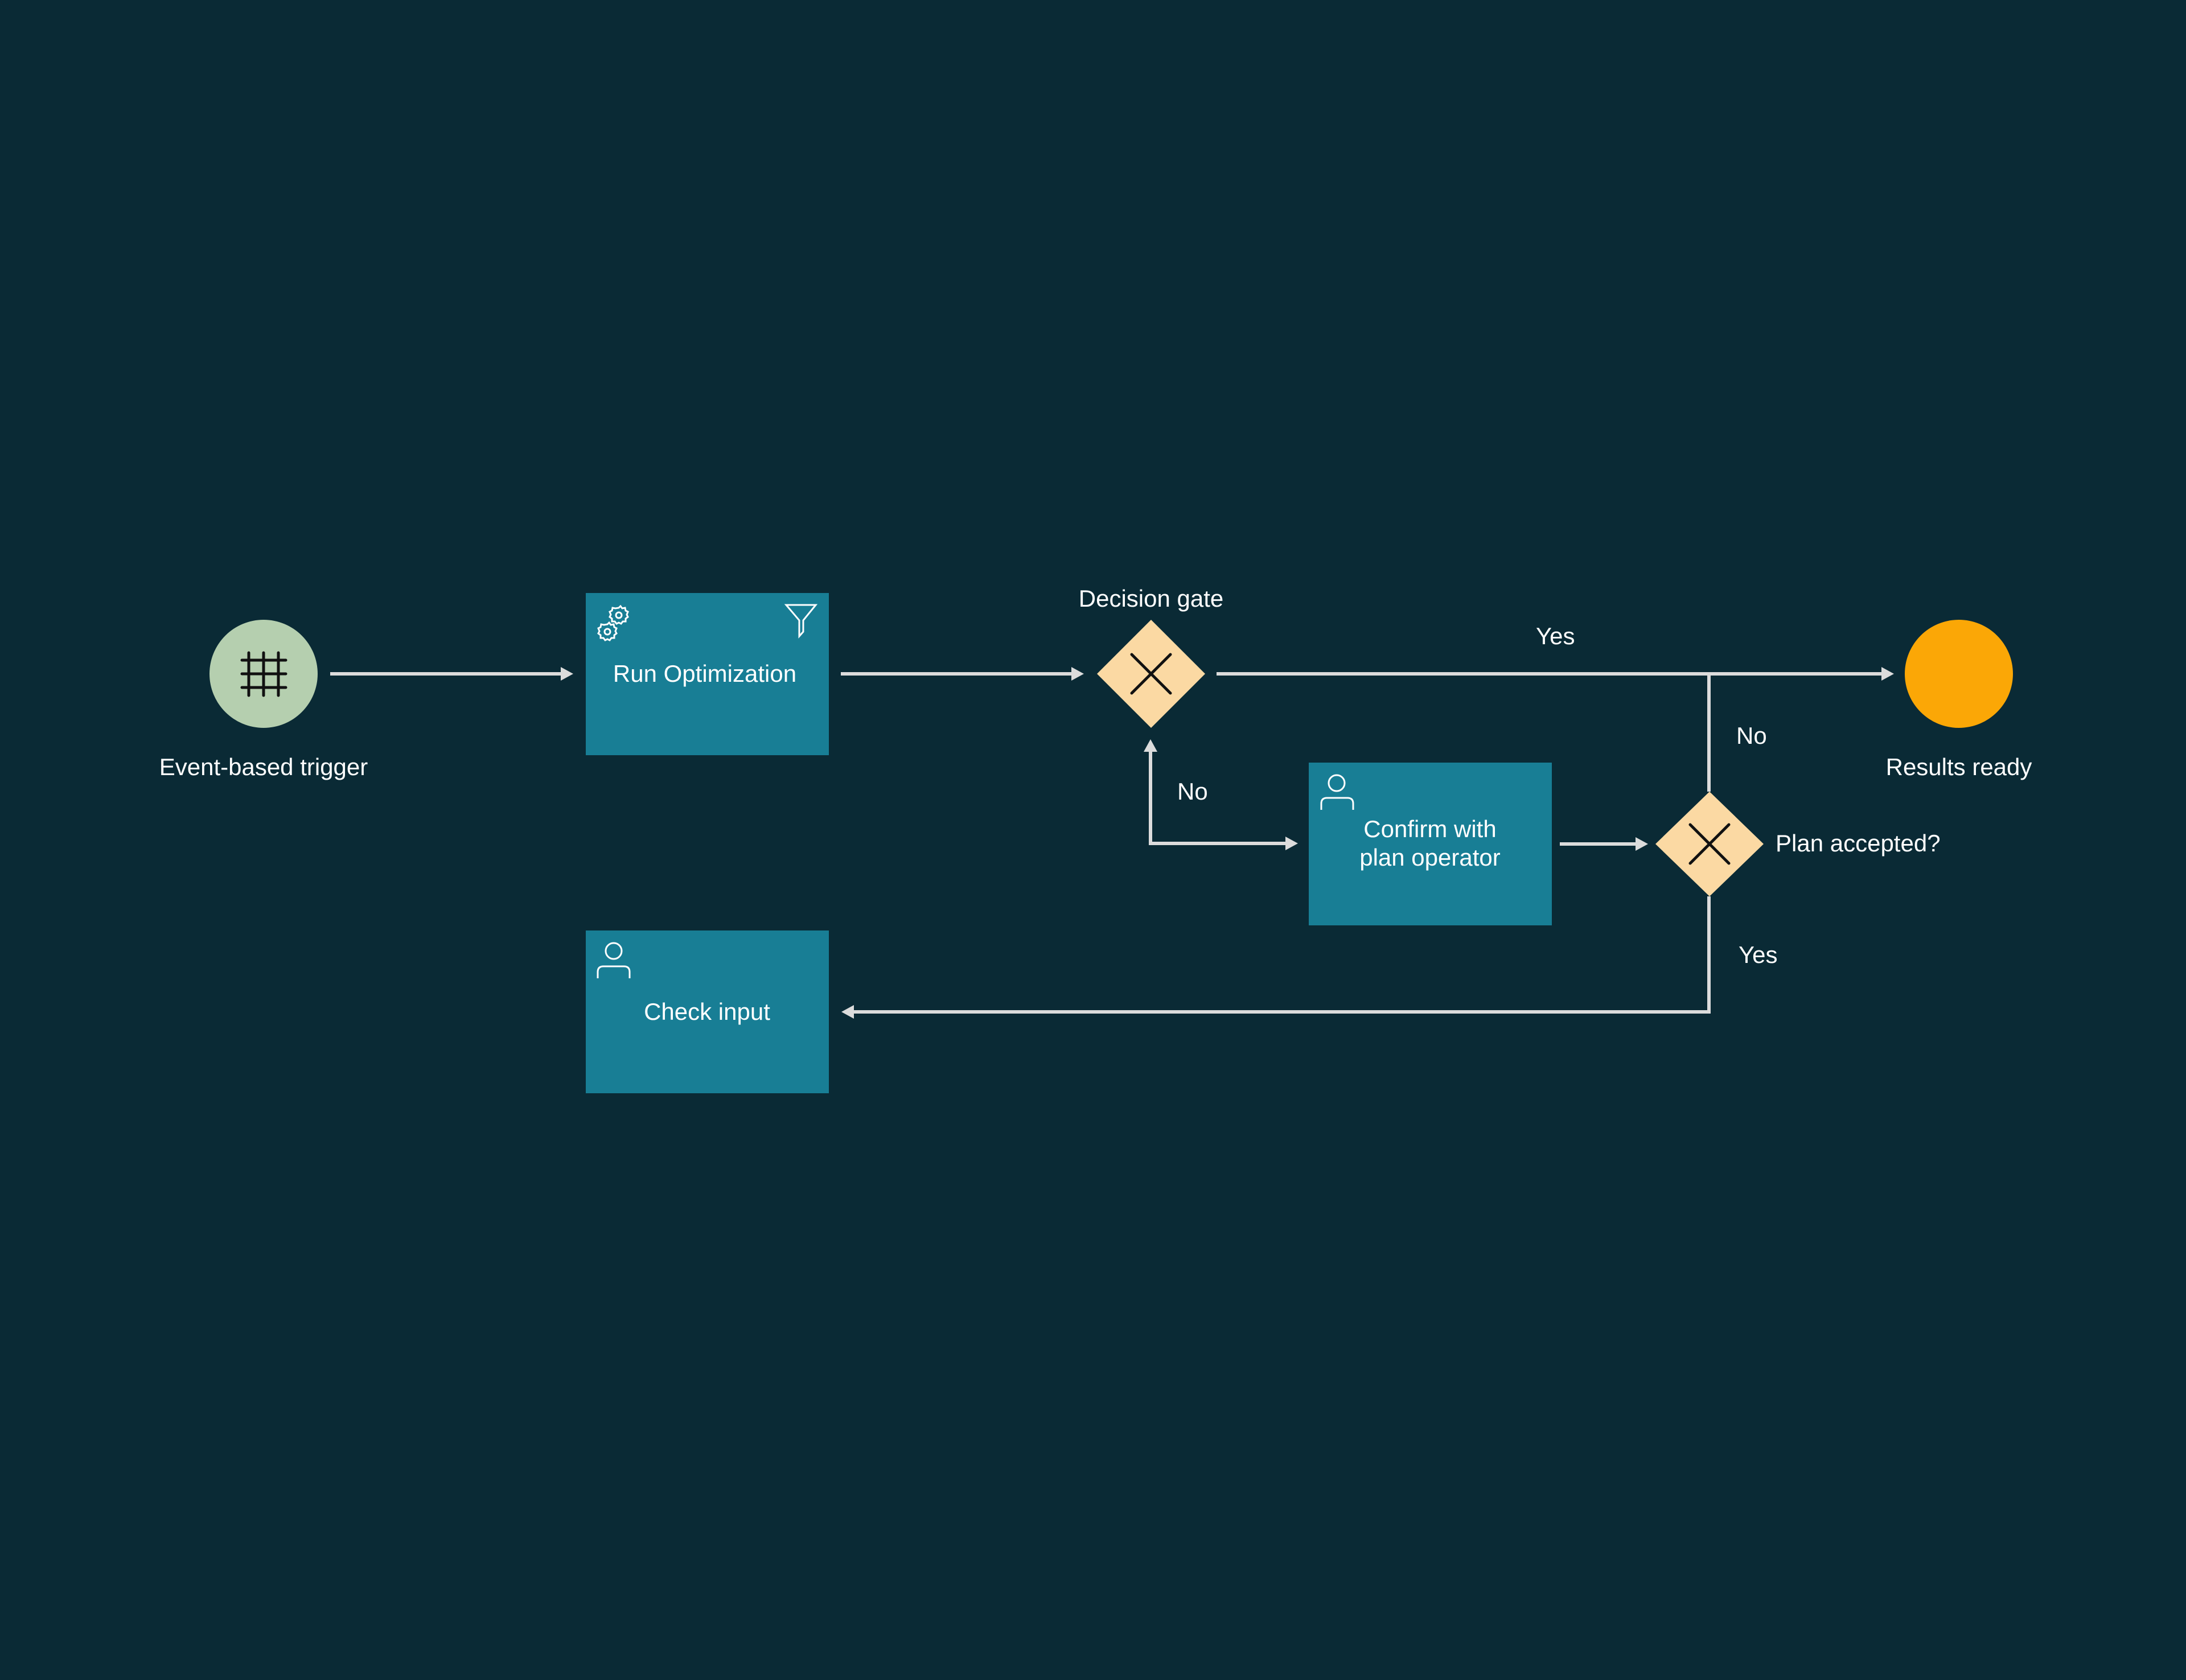 The height and width of the screenshot is (1680, 2186). I want to click on flow-start-to-run, so click(451, 674).